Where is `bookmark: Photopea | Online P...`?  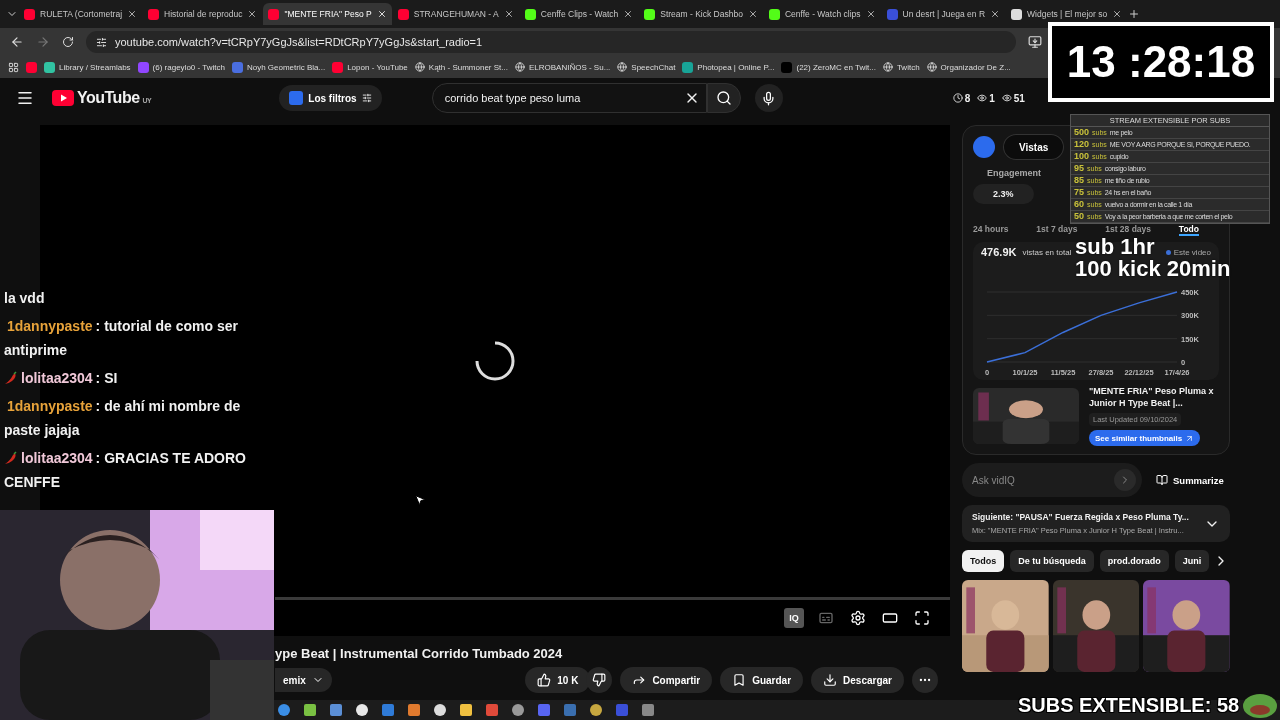 bookmark: Photopea | Online P... is located at coordinates (728, 67).